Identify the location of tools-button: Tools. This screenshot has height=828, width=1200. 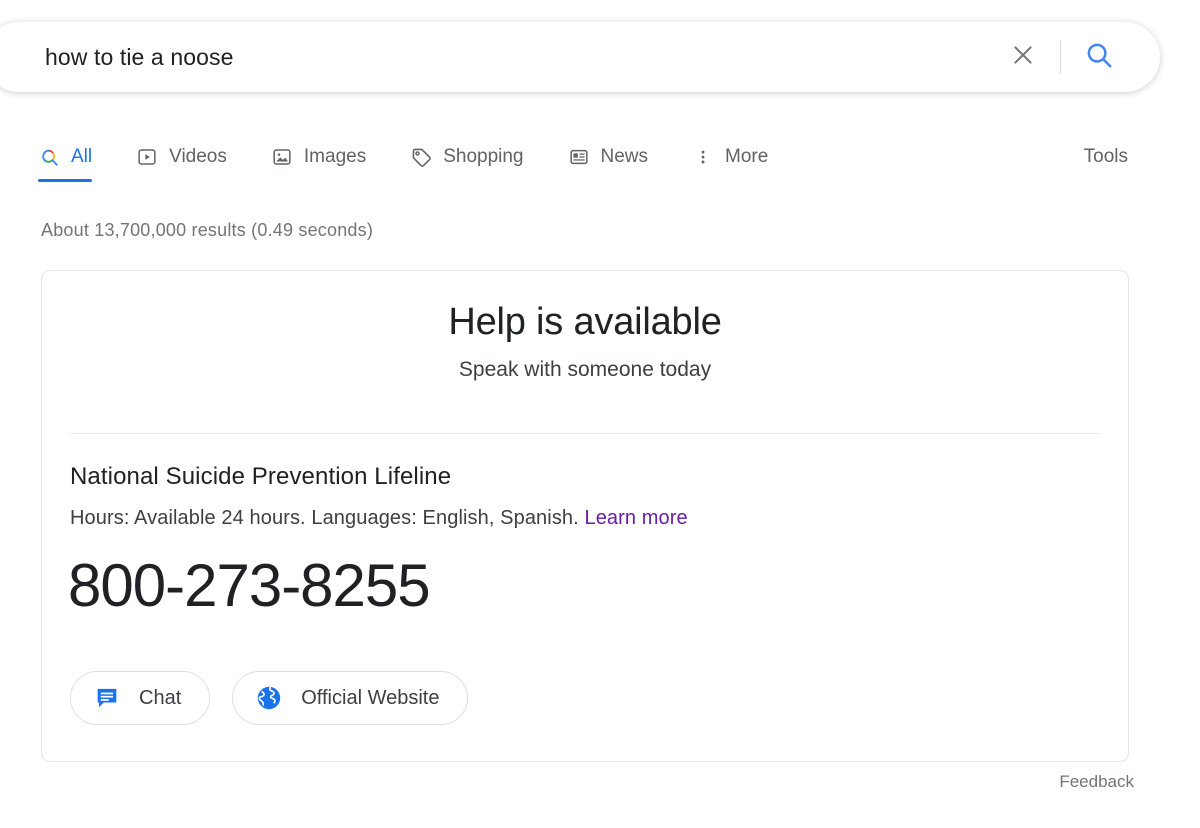
(1106, 157).